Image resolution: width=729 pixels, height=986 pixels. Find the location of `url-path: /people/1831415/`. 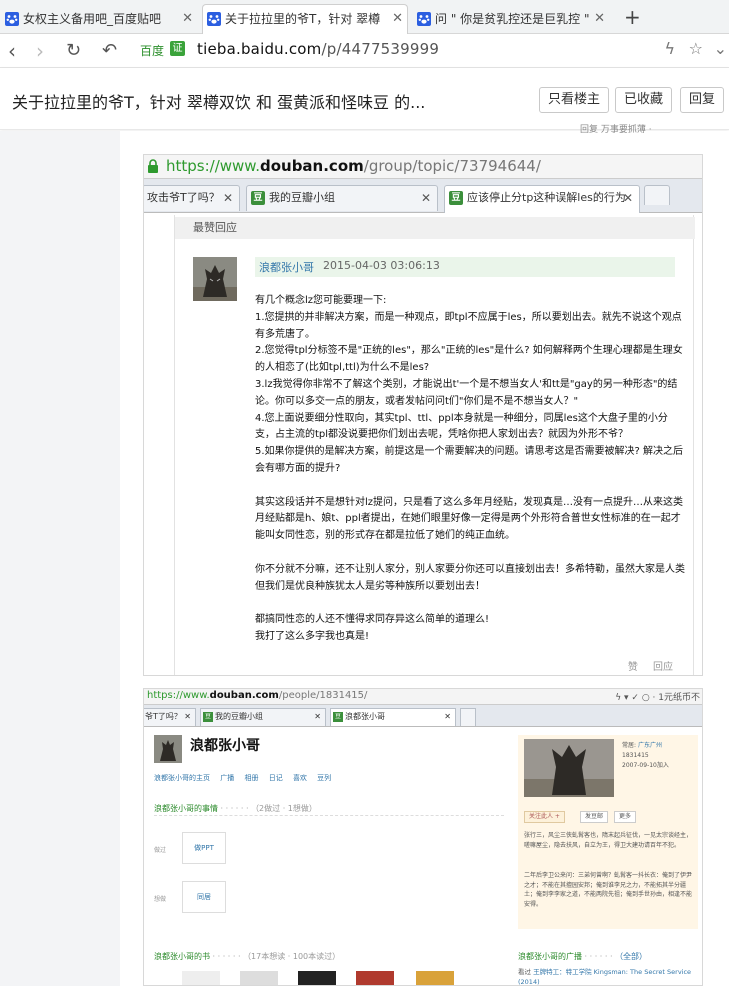

url-path: /people/1831415/ is located at coordinates (323, 695).